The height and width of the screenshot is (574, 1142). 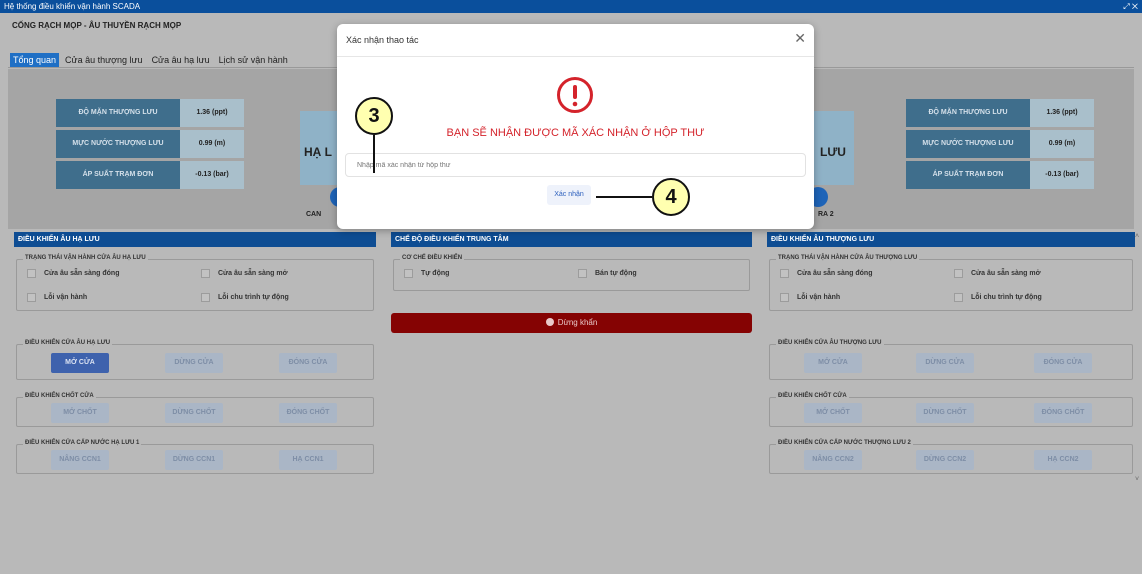 I want to click on panel-title: ĐIỀU KHIỂN ÂU THƯỢNG LƯU, so click(x=951, y=239).